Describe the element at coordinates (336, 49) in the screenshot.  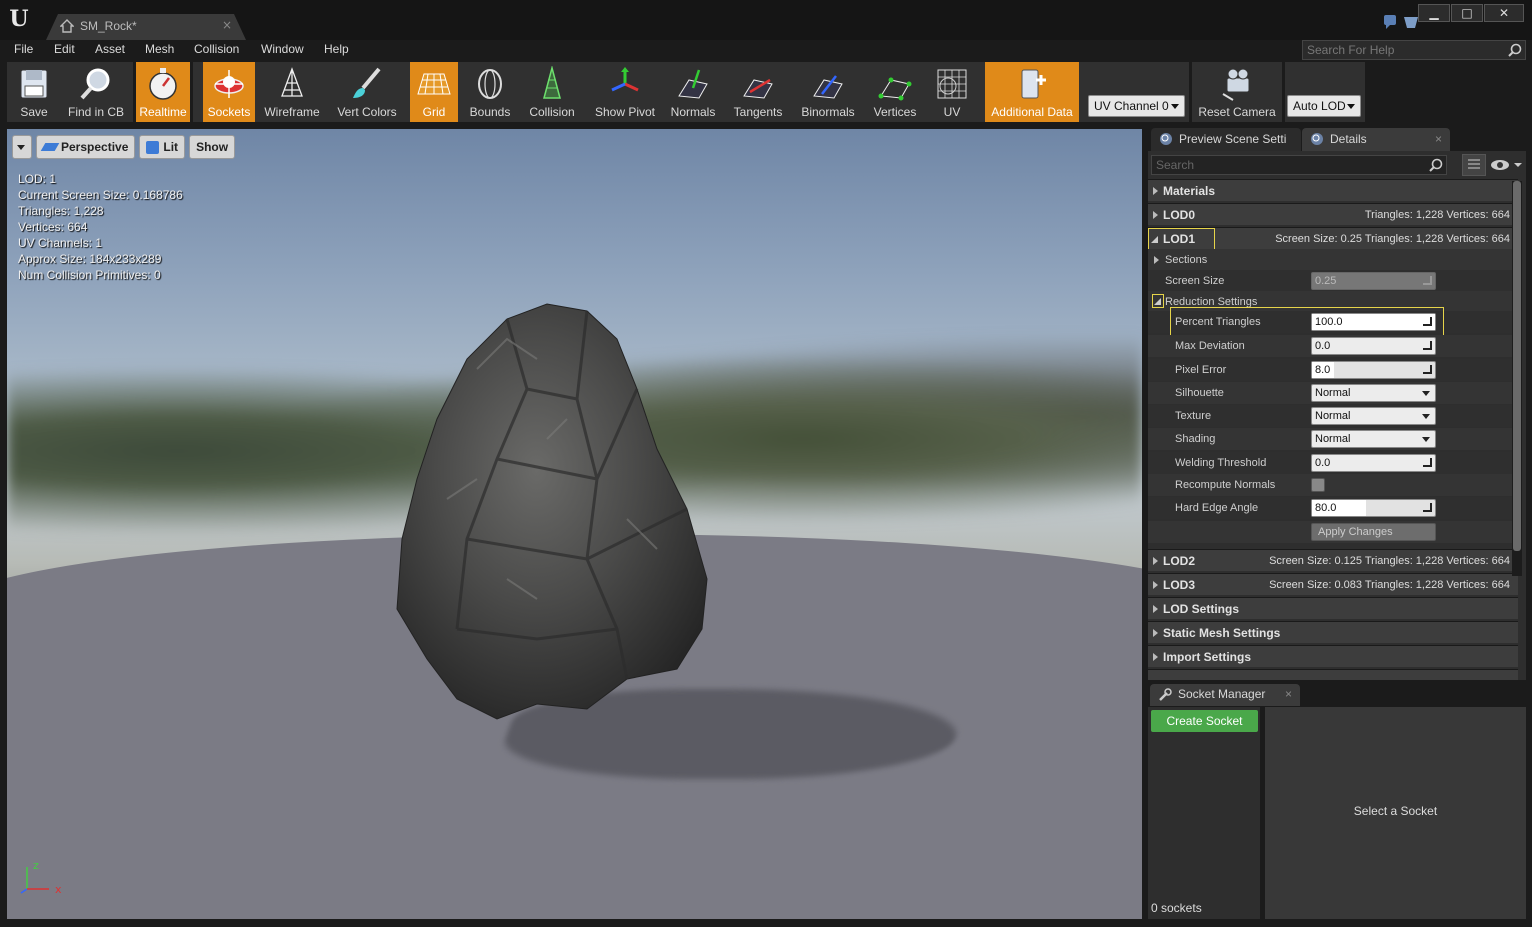
I see `menu-help: Help` at that location.